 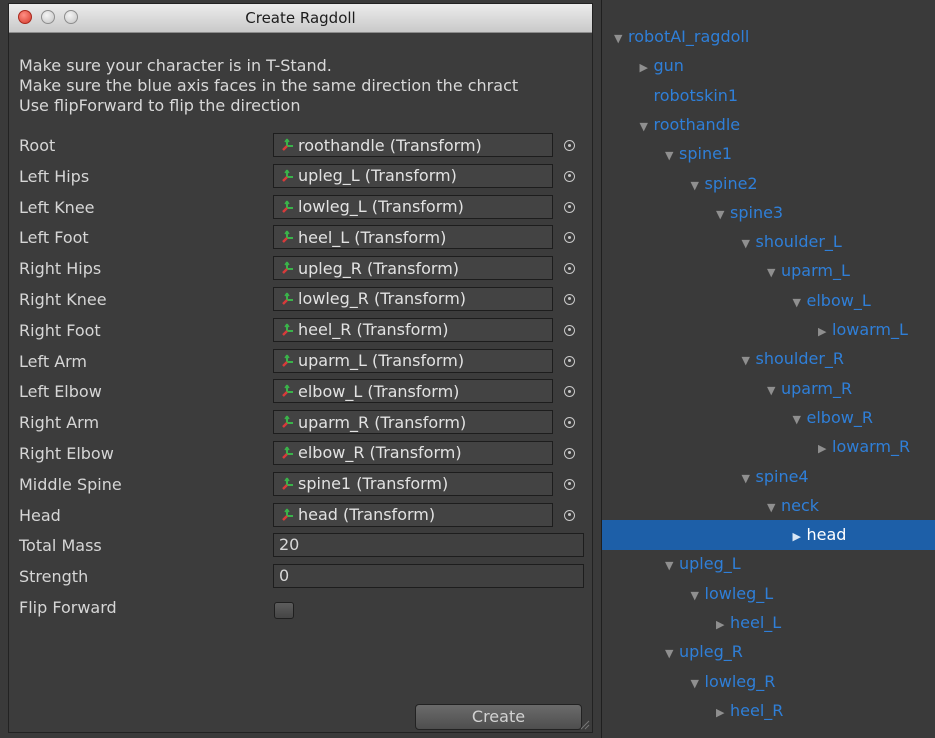 I want to click on hierarchy-item: ▼ spine3, so click(x=768, y=213).